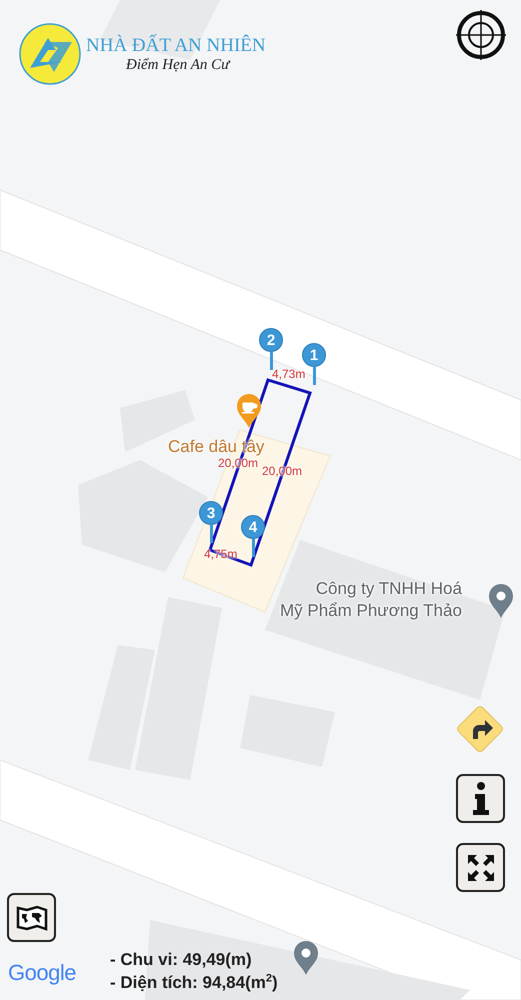 Image resolution: width=521 pixels, height=1000 pixels. I want to click on info-icon, so click(480, 799).